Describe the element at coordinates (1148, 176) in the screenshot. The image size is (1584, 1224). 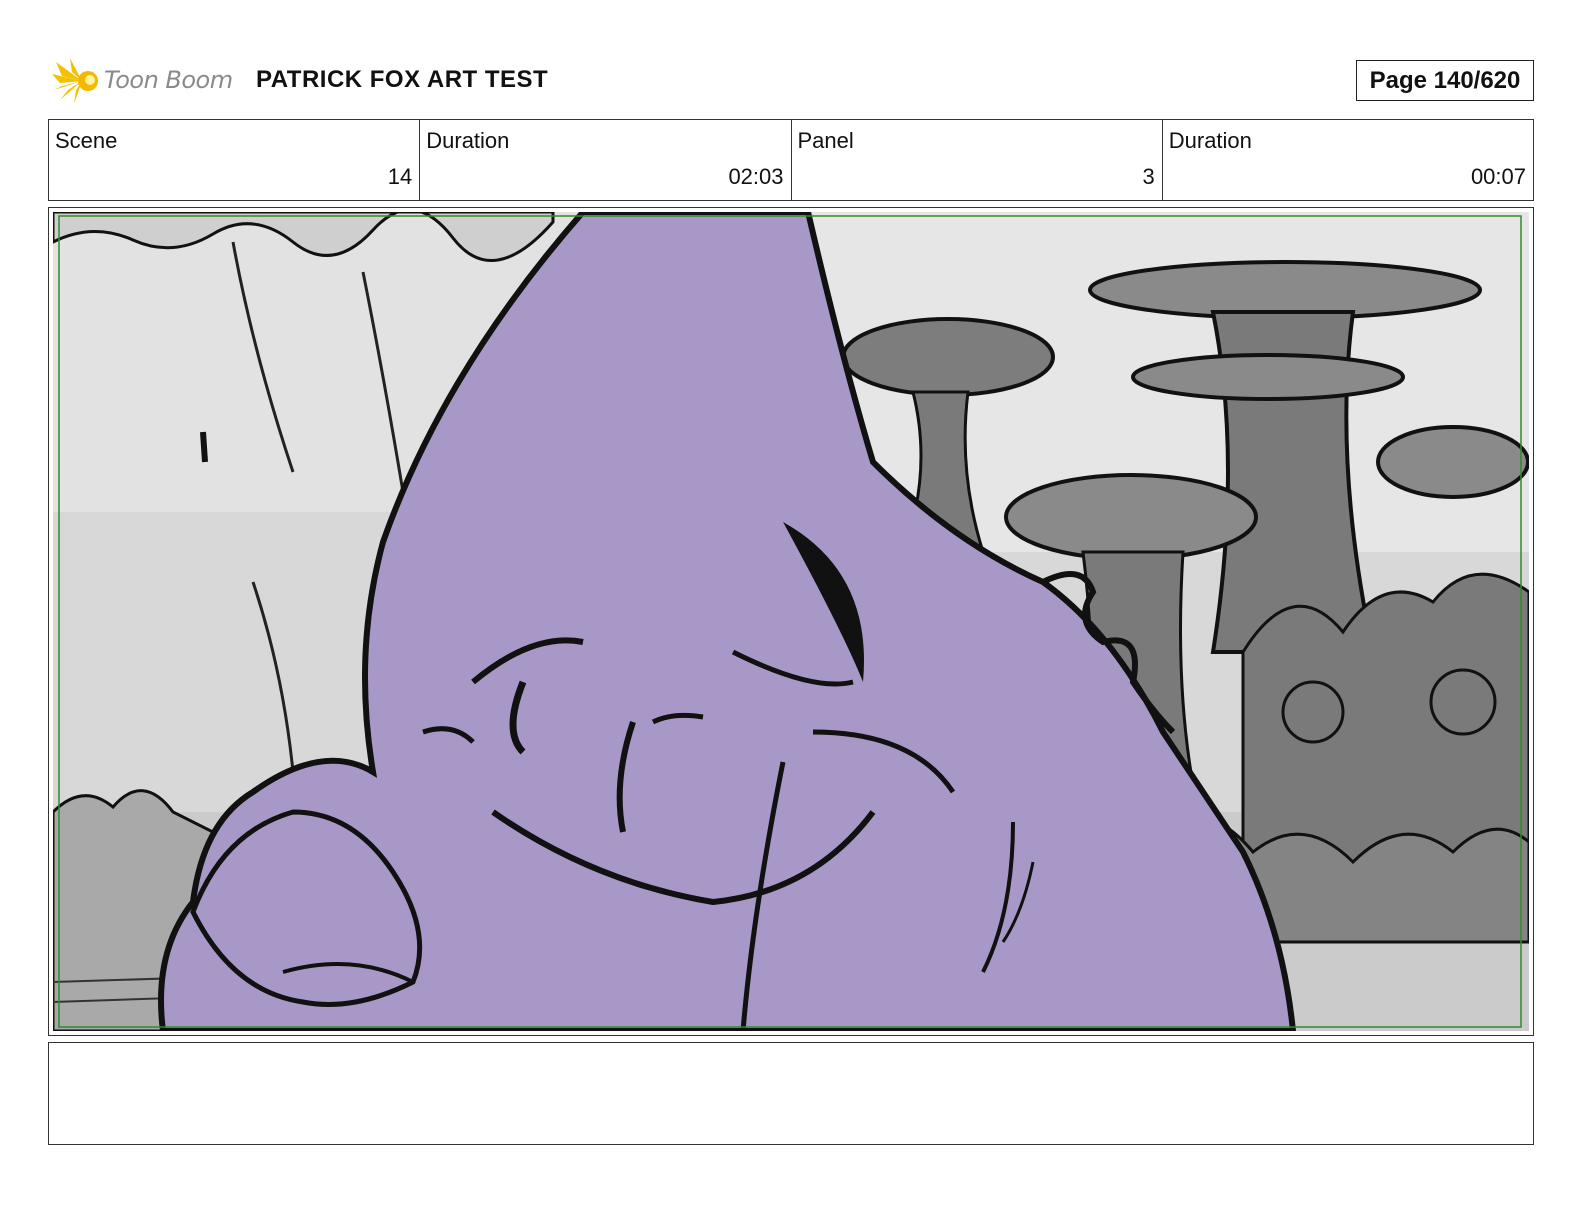
I see `panel-value: 3` at that location.